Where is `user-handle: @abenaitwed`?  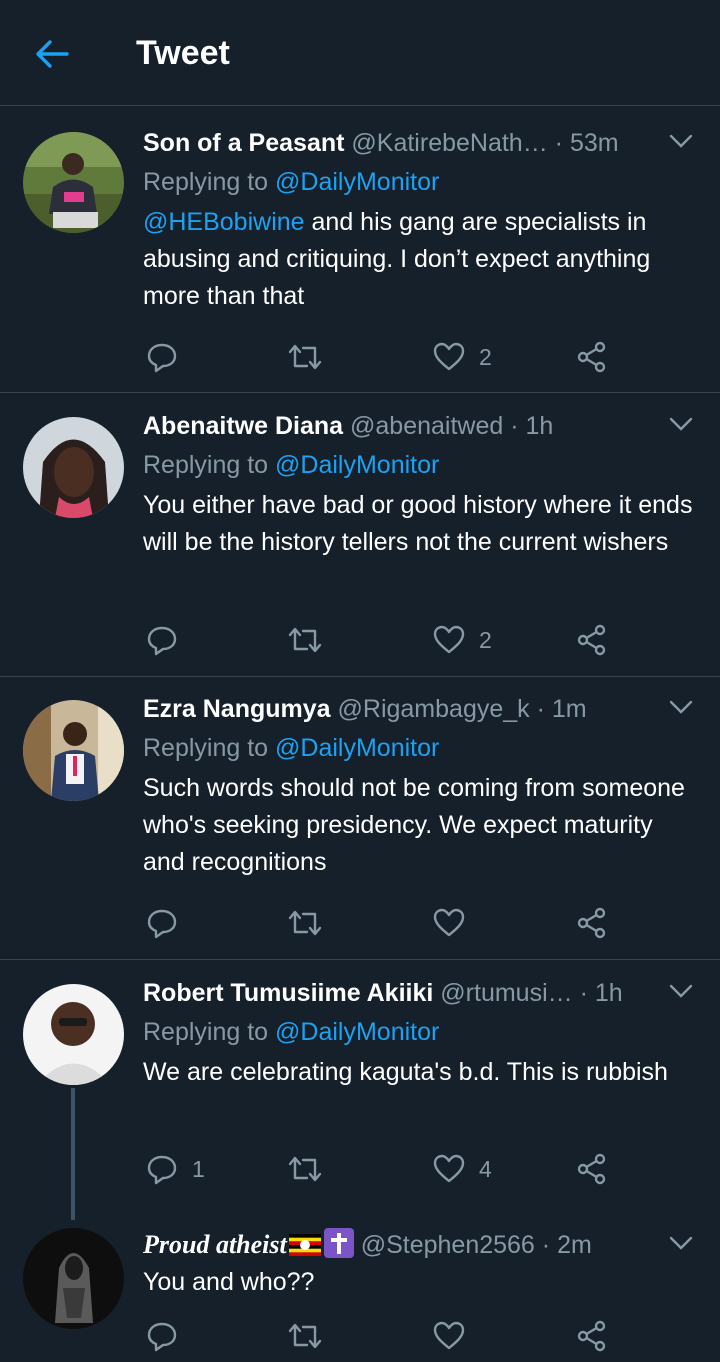 user-handle: @abenaitwed is located at coordinates (426, 426).